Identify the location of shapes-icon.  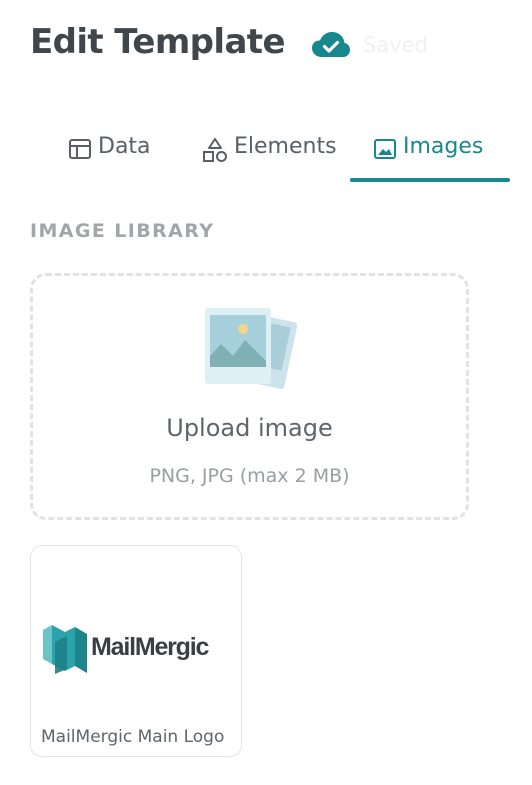
(215, 153).